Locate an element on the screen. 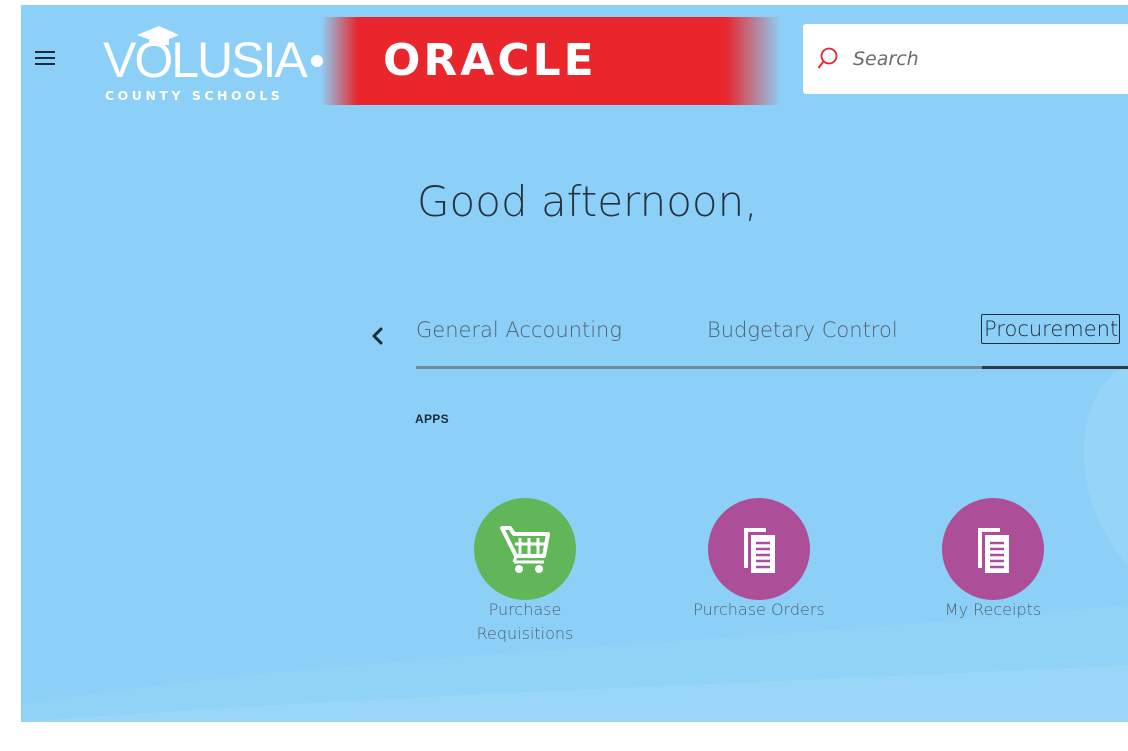 The image size is (1128, 751). hamburger-menu-icon is located at coordinates (46, 58).